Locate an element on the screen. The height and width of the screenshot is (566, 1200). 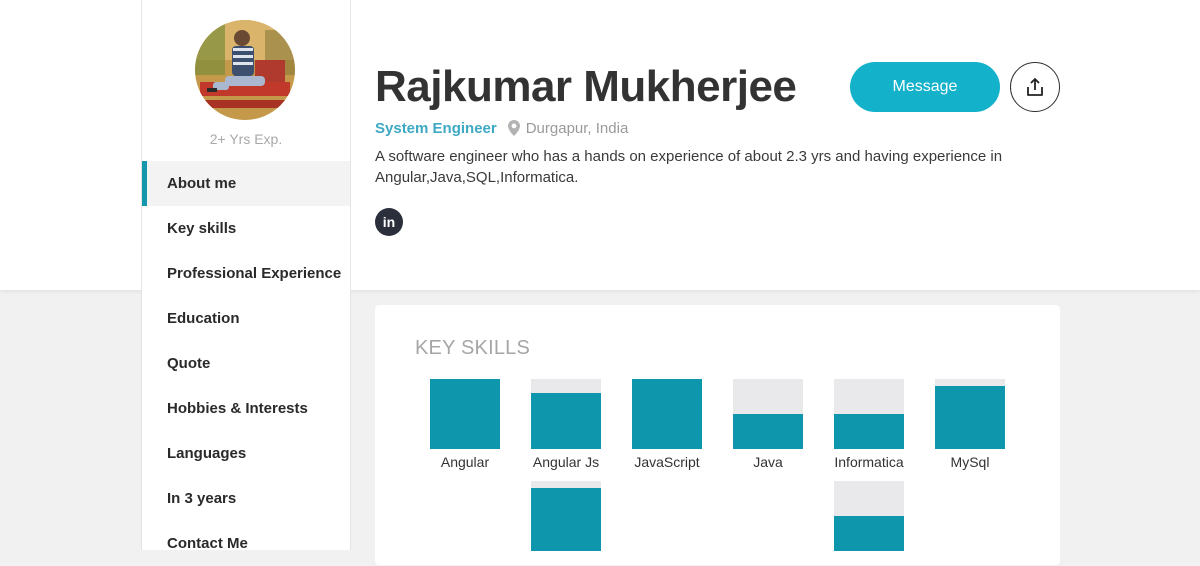
sidebar-item-about-me: About me is located at coordinates (246, 183).